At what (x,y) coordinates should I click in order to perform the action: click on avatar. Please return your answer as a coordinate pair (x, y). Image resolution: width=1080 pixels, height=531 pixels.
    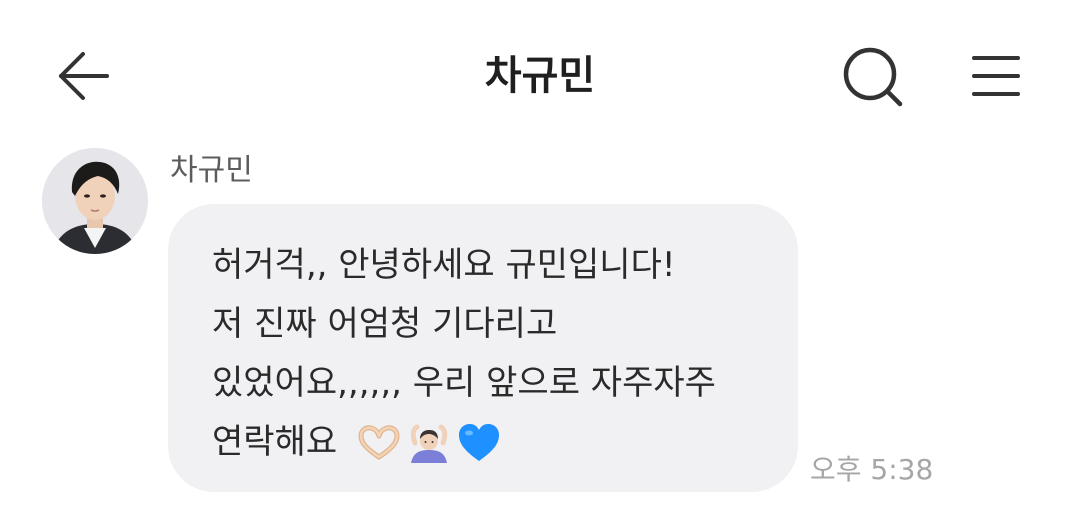
    Looking at the image, I should click on (95, 201).